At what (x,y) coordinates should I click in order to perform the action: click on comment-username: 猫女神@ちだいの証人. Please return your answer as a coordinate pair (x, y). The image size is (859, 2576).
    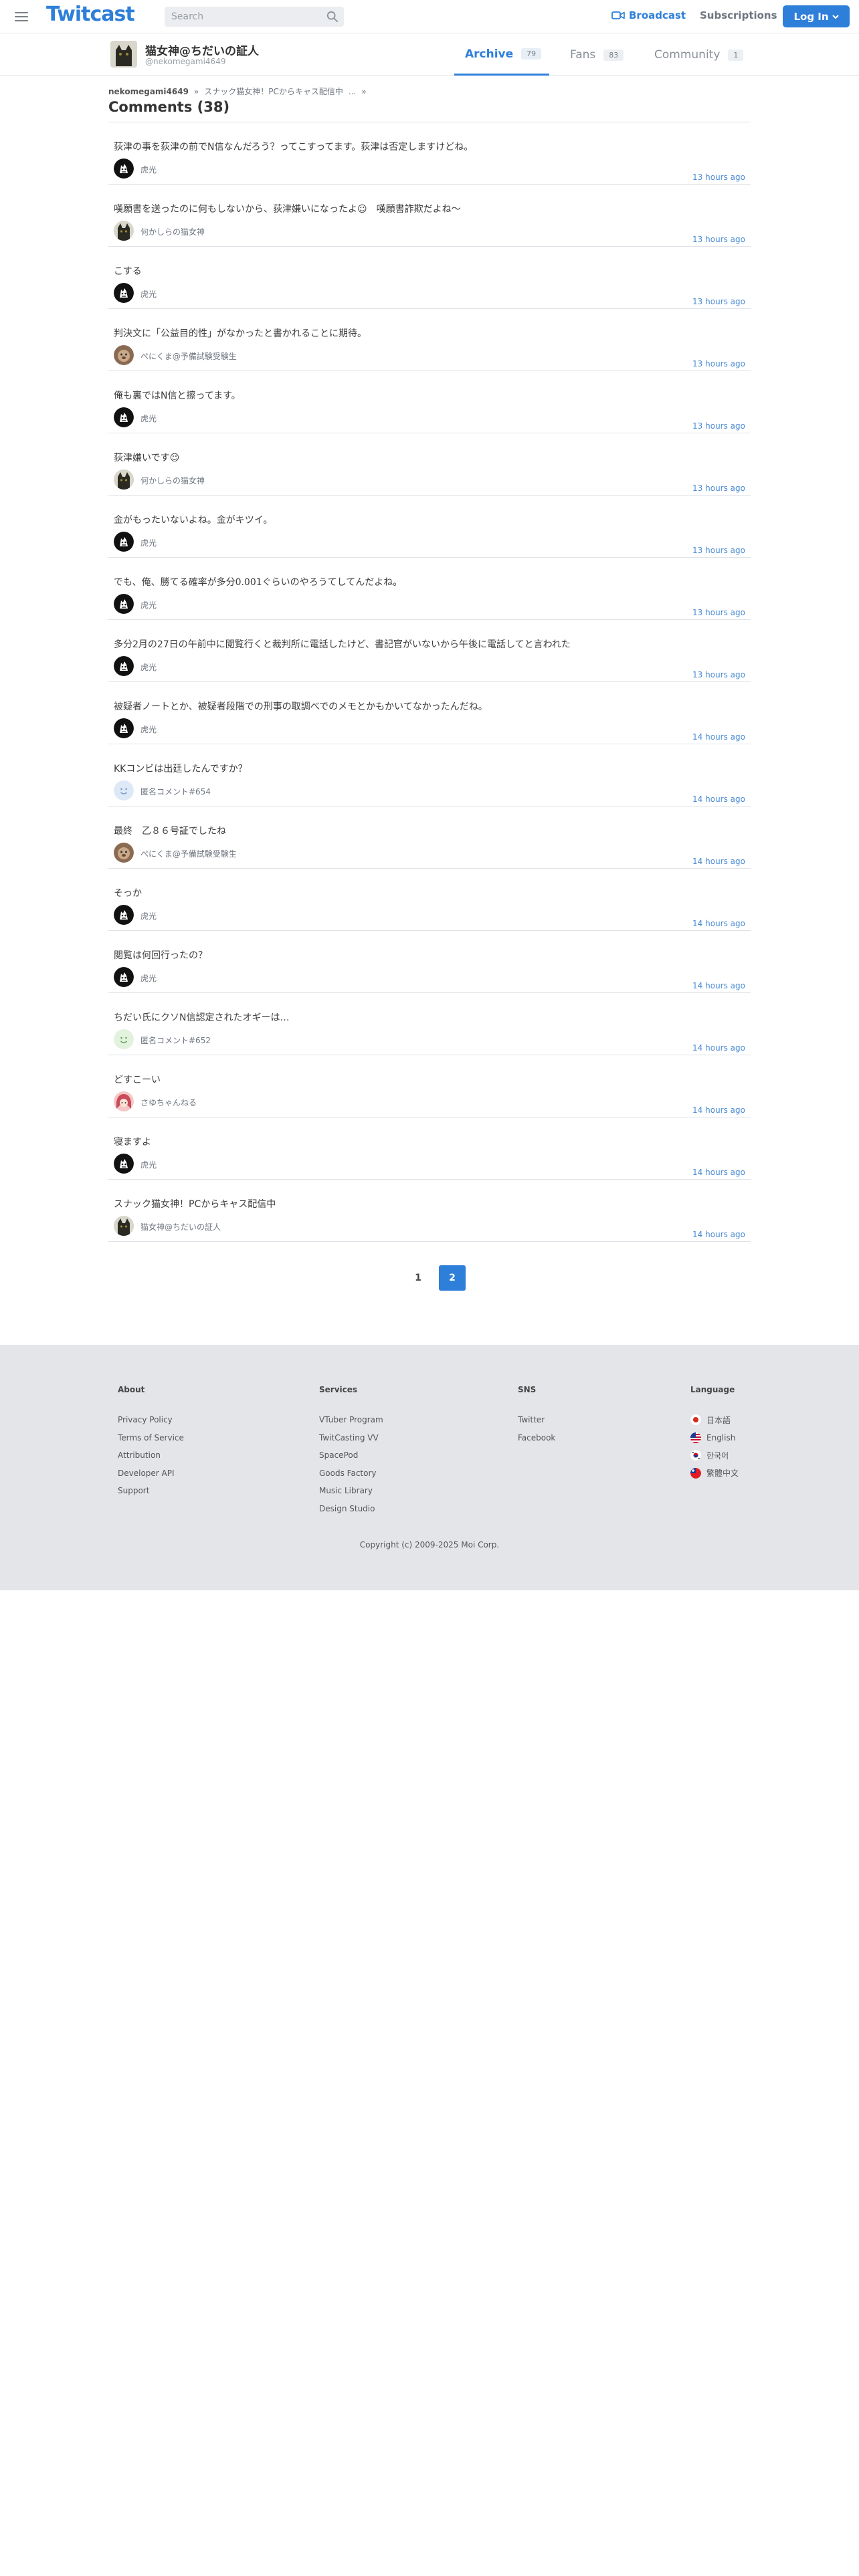
    Looking at the image, I should click on (180, 1226).